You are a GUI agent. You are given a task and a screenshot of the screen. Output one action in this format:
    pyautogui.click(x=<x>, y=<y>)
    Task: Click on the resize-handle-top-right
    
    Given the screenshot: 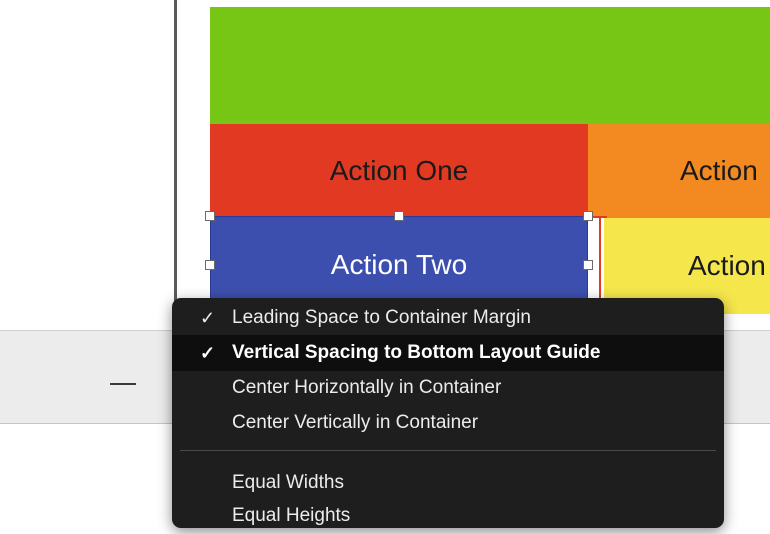 What is the action you would take?
    pyautogui.click(x=588, y=216)
    